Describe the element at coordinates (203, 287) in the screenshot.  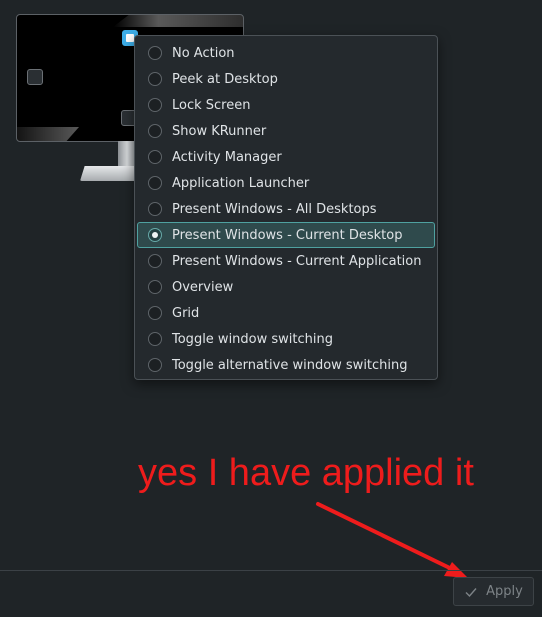
I see `menu-item-label: Overview` at that location.